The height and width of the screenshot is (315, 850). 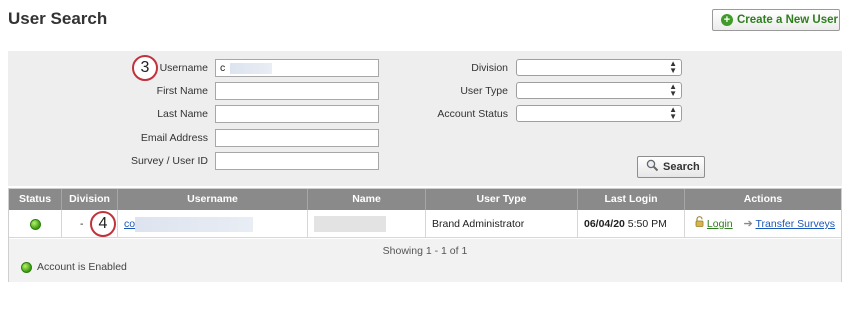 I want to click on email-address-label: Email Address, so click(x=174, y=138).